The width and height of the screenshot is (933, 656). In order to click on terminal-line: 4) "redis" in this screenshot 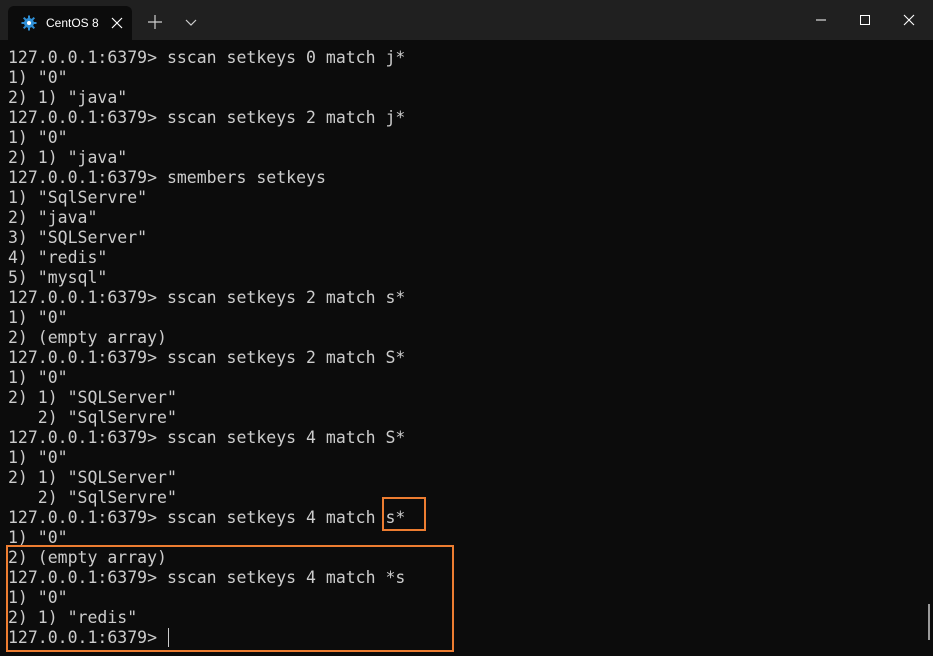, I will do `click(58, 257)`.